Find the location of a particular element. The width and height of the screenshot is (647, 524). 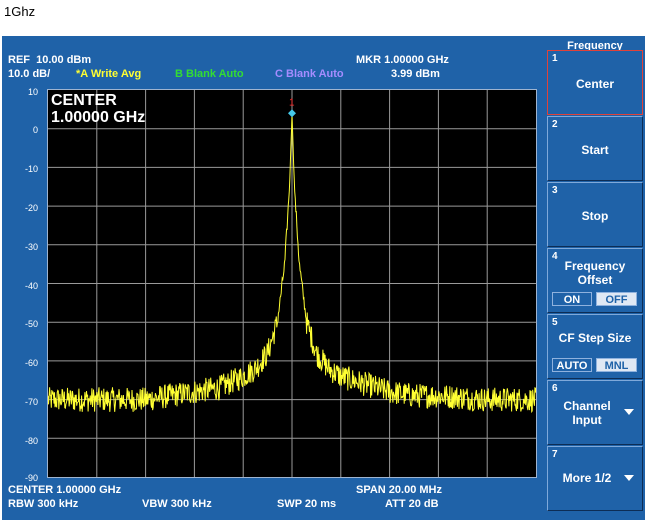

softkey-label: Center is located at coordinates (594, 84).